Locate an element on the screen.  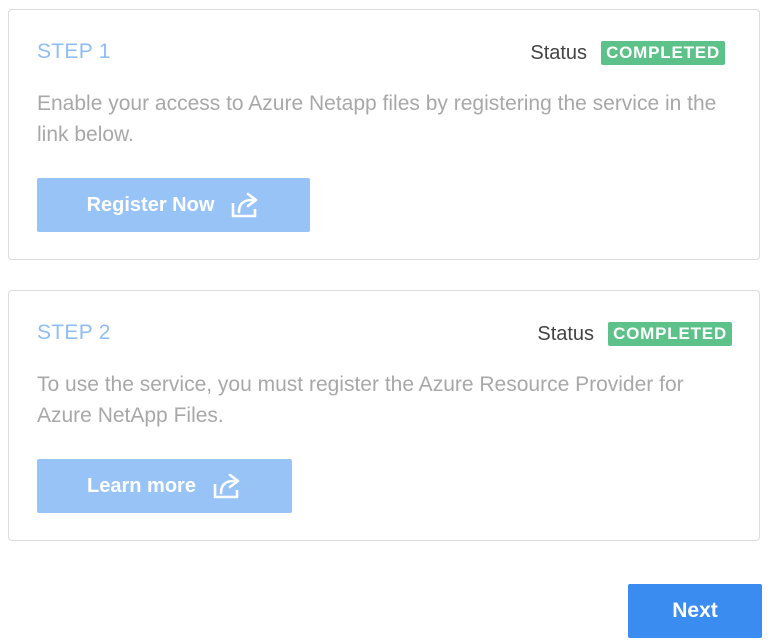
learn-more-label: Learn more is located at coordinates (141, 485).